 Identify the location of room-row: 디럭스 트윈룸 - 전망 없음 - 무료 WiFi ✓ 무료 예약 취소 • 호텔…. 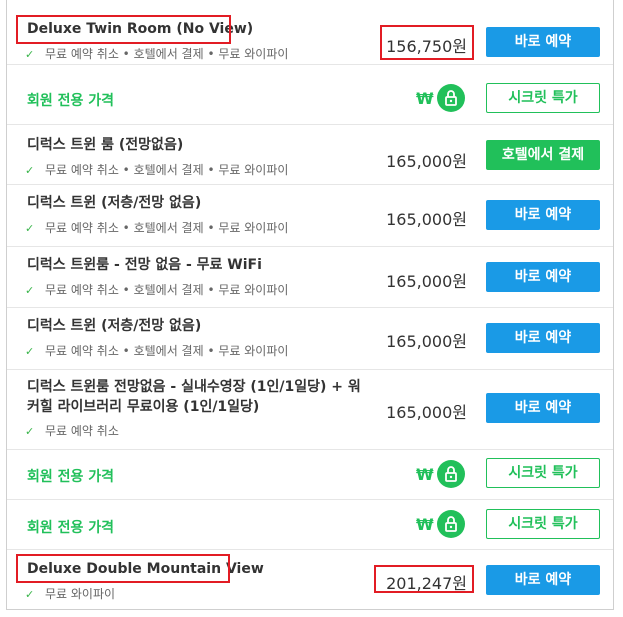
(310, 277).